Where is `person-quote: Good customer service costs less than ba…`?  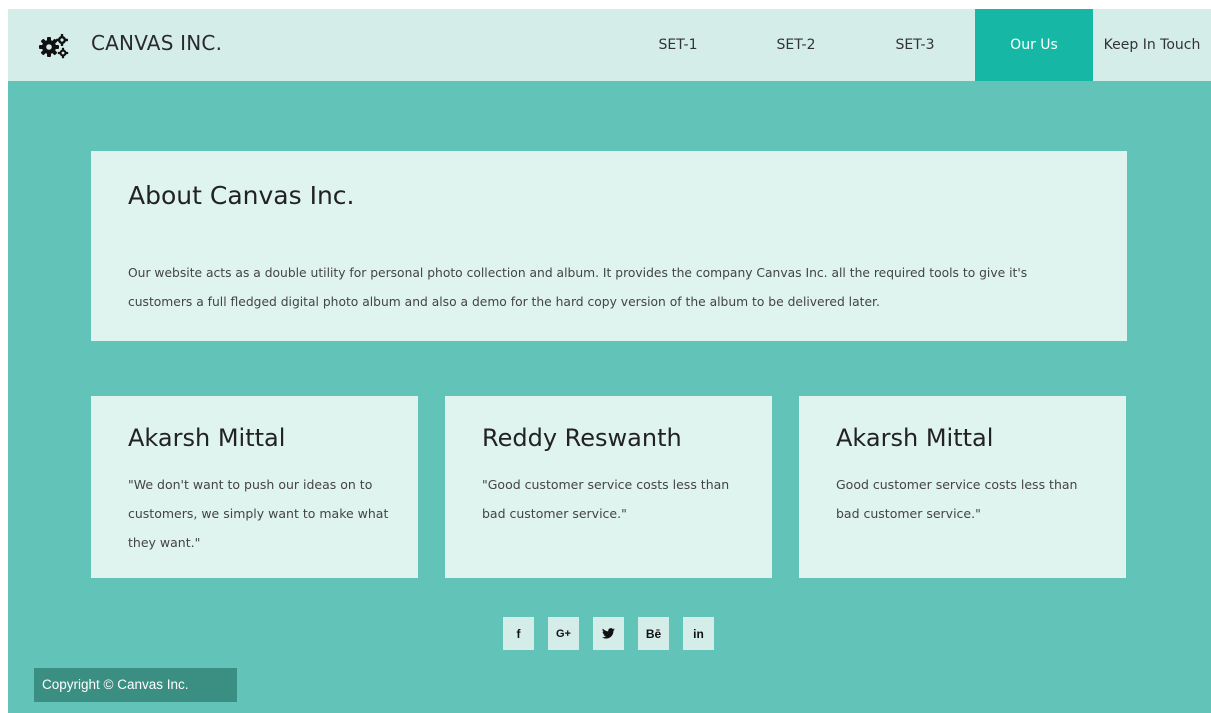
person-quote: Good customer service costs less than ba… is located at coordinates (957, 499).